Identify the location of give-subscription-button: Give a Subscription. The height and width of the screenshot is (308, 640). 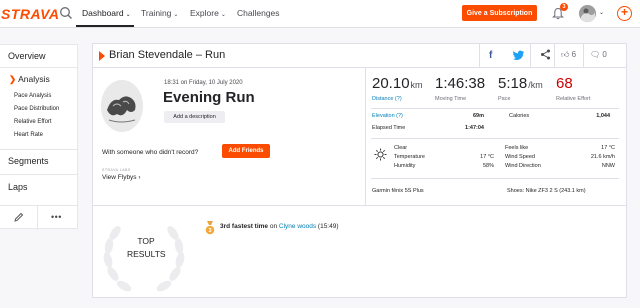
(499, 13).